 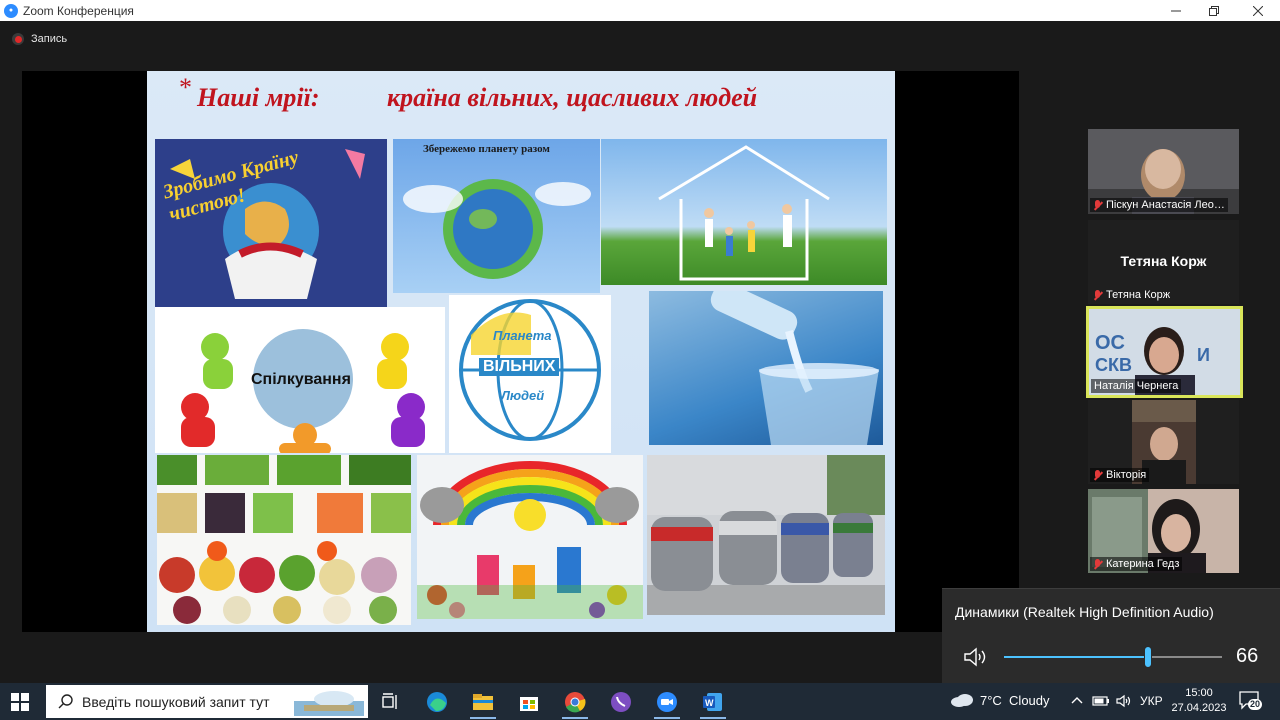 What do you see at coordinates (575, 702) in the screenshot?
I see `chrome-icon` at bounding box center [575, 702].